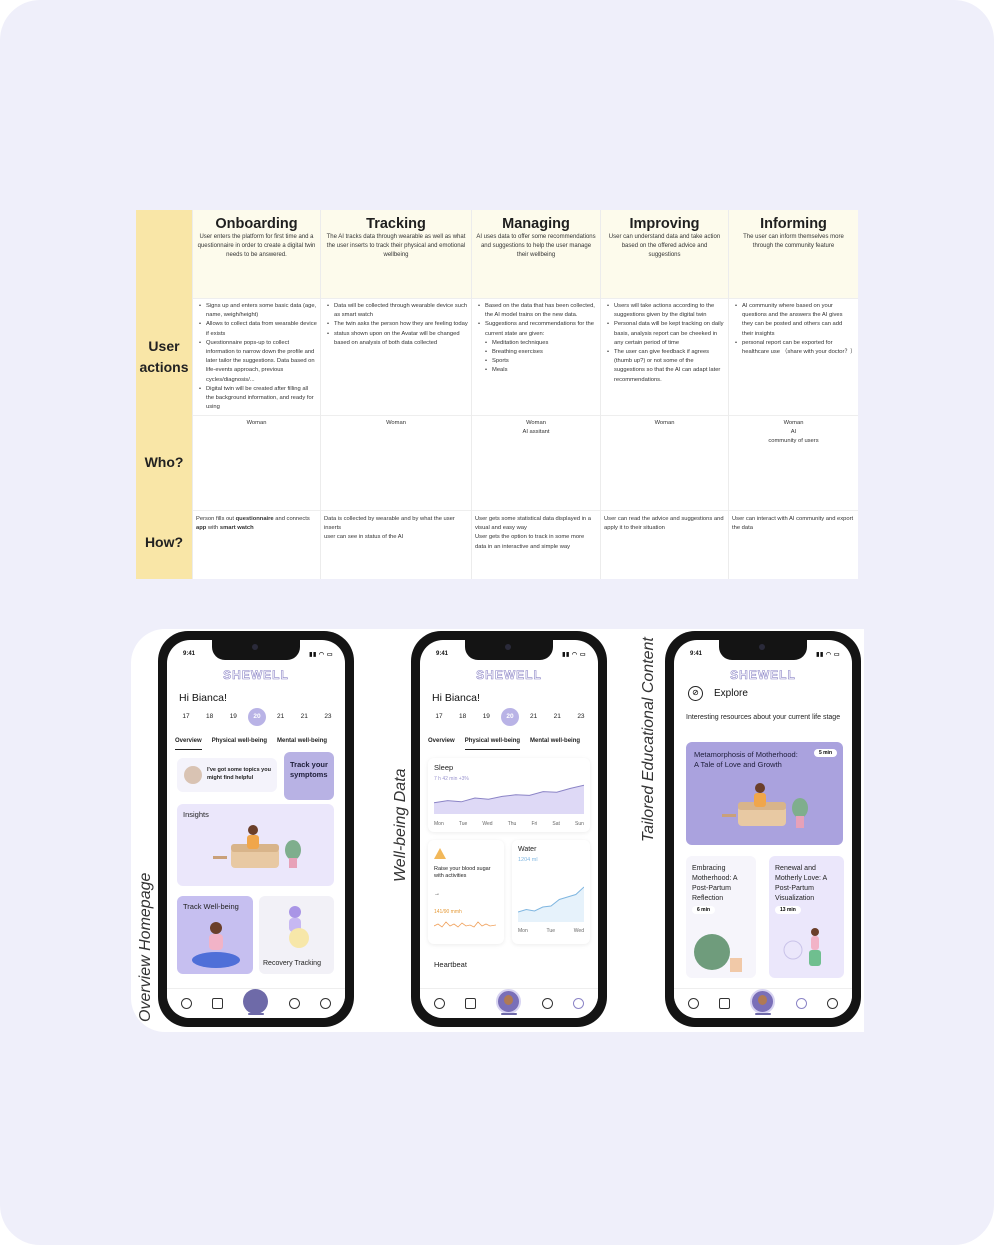 The height and width of the screenshot is (1245, 994). Describe the element at coordinates (695, 693) in the screenshot. I see `compass-icon: ⊘` at that location.